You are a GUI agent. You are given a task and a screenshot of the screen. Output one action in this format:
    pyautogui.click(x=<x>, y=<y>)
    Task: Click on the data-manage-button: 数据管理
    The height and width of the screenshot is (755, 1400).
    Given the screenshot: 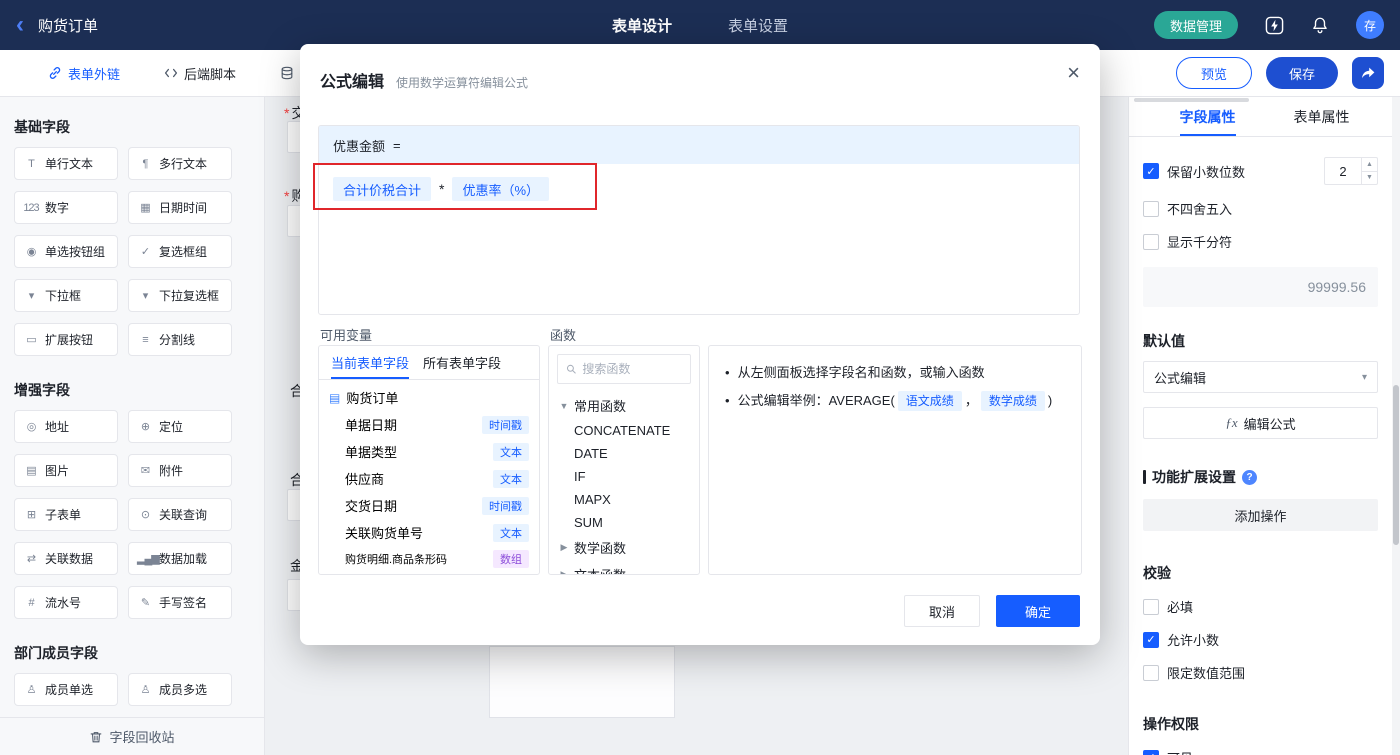 What is the action you would take?
    pyautogui.click(x=1195, y=25)
    